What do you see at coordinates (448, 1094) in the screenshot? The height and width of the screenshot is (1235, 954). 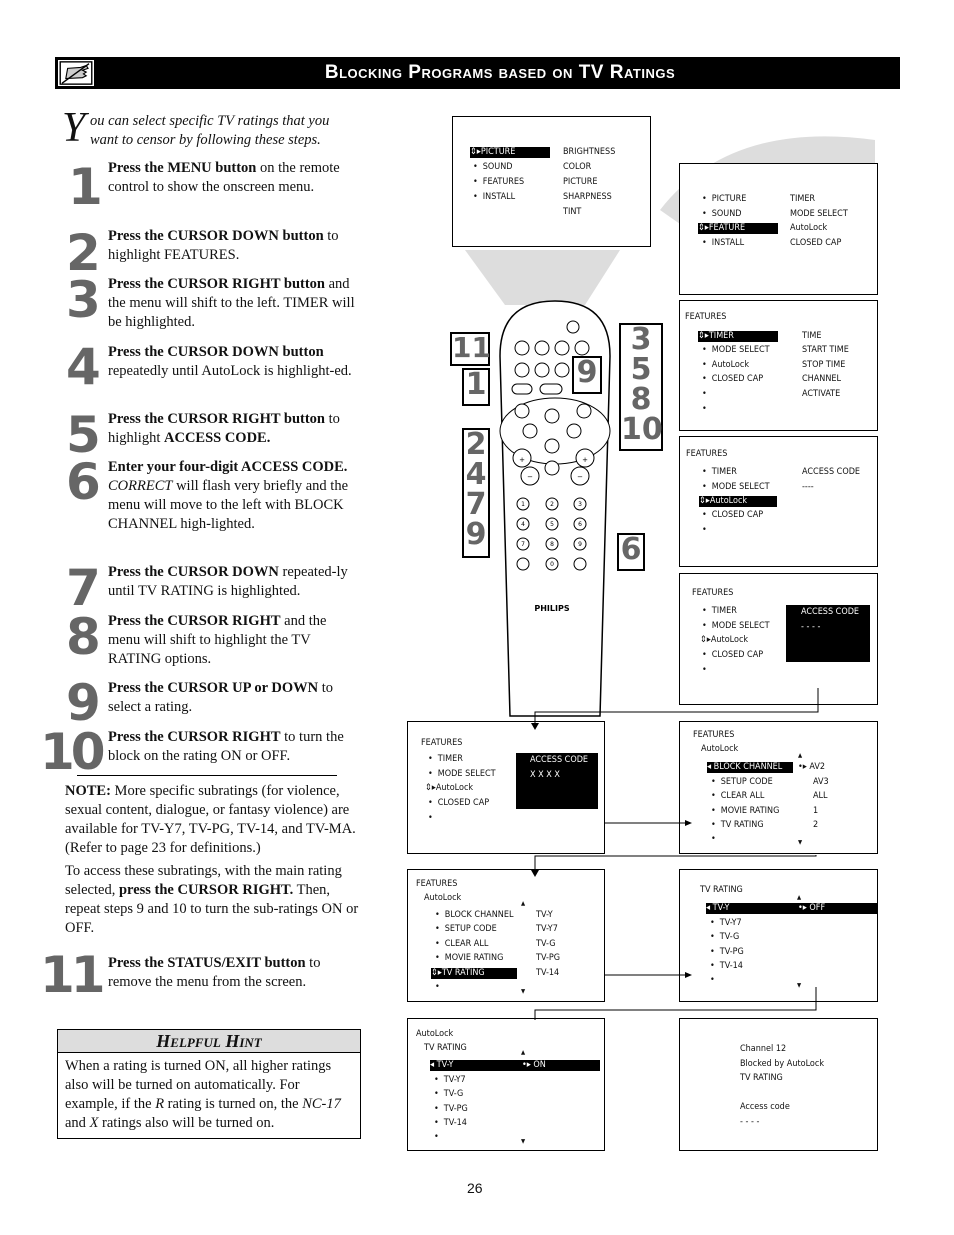 I see `menu-item: TV-G` at bounding box center [448, 1094].